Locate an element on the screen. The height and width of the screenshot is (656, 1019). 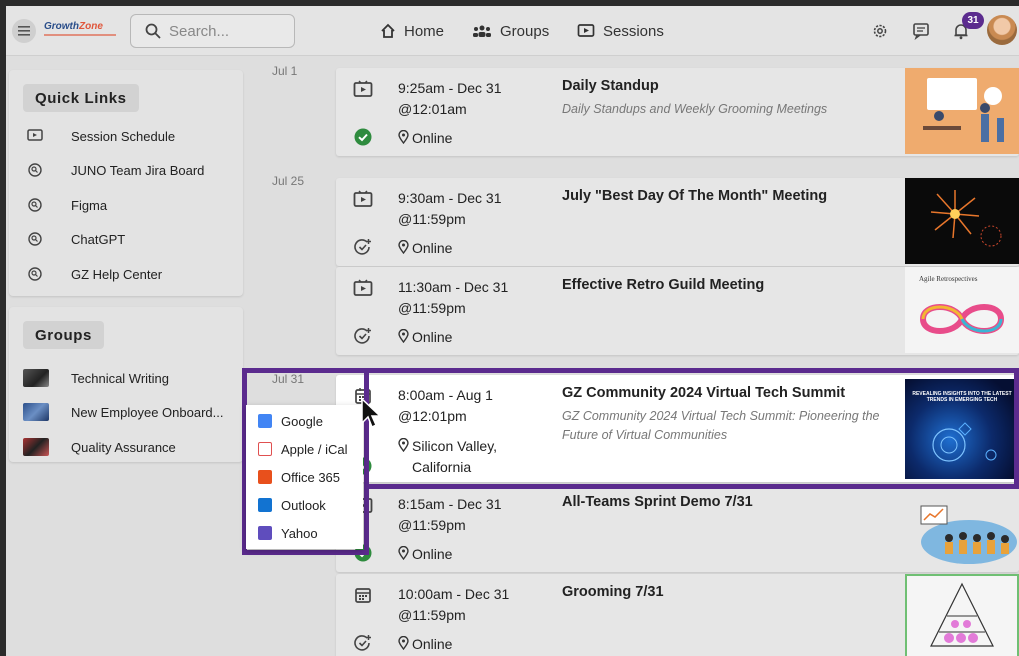
event-title: GZ Community 2024 Virtual Tech Summit is located at coordinates (703, 393).